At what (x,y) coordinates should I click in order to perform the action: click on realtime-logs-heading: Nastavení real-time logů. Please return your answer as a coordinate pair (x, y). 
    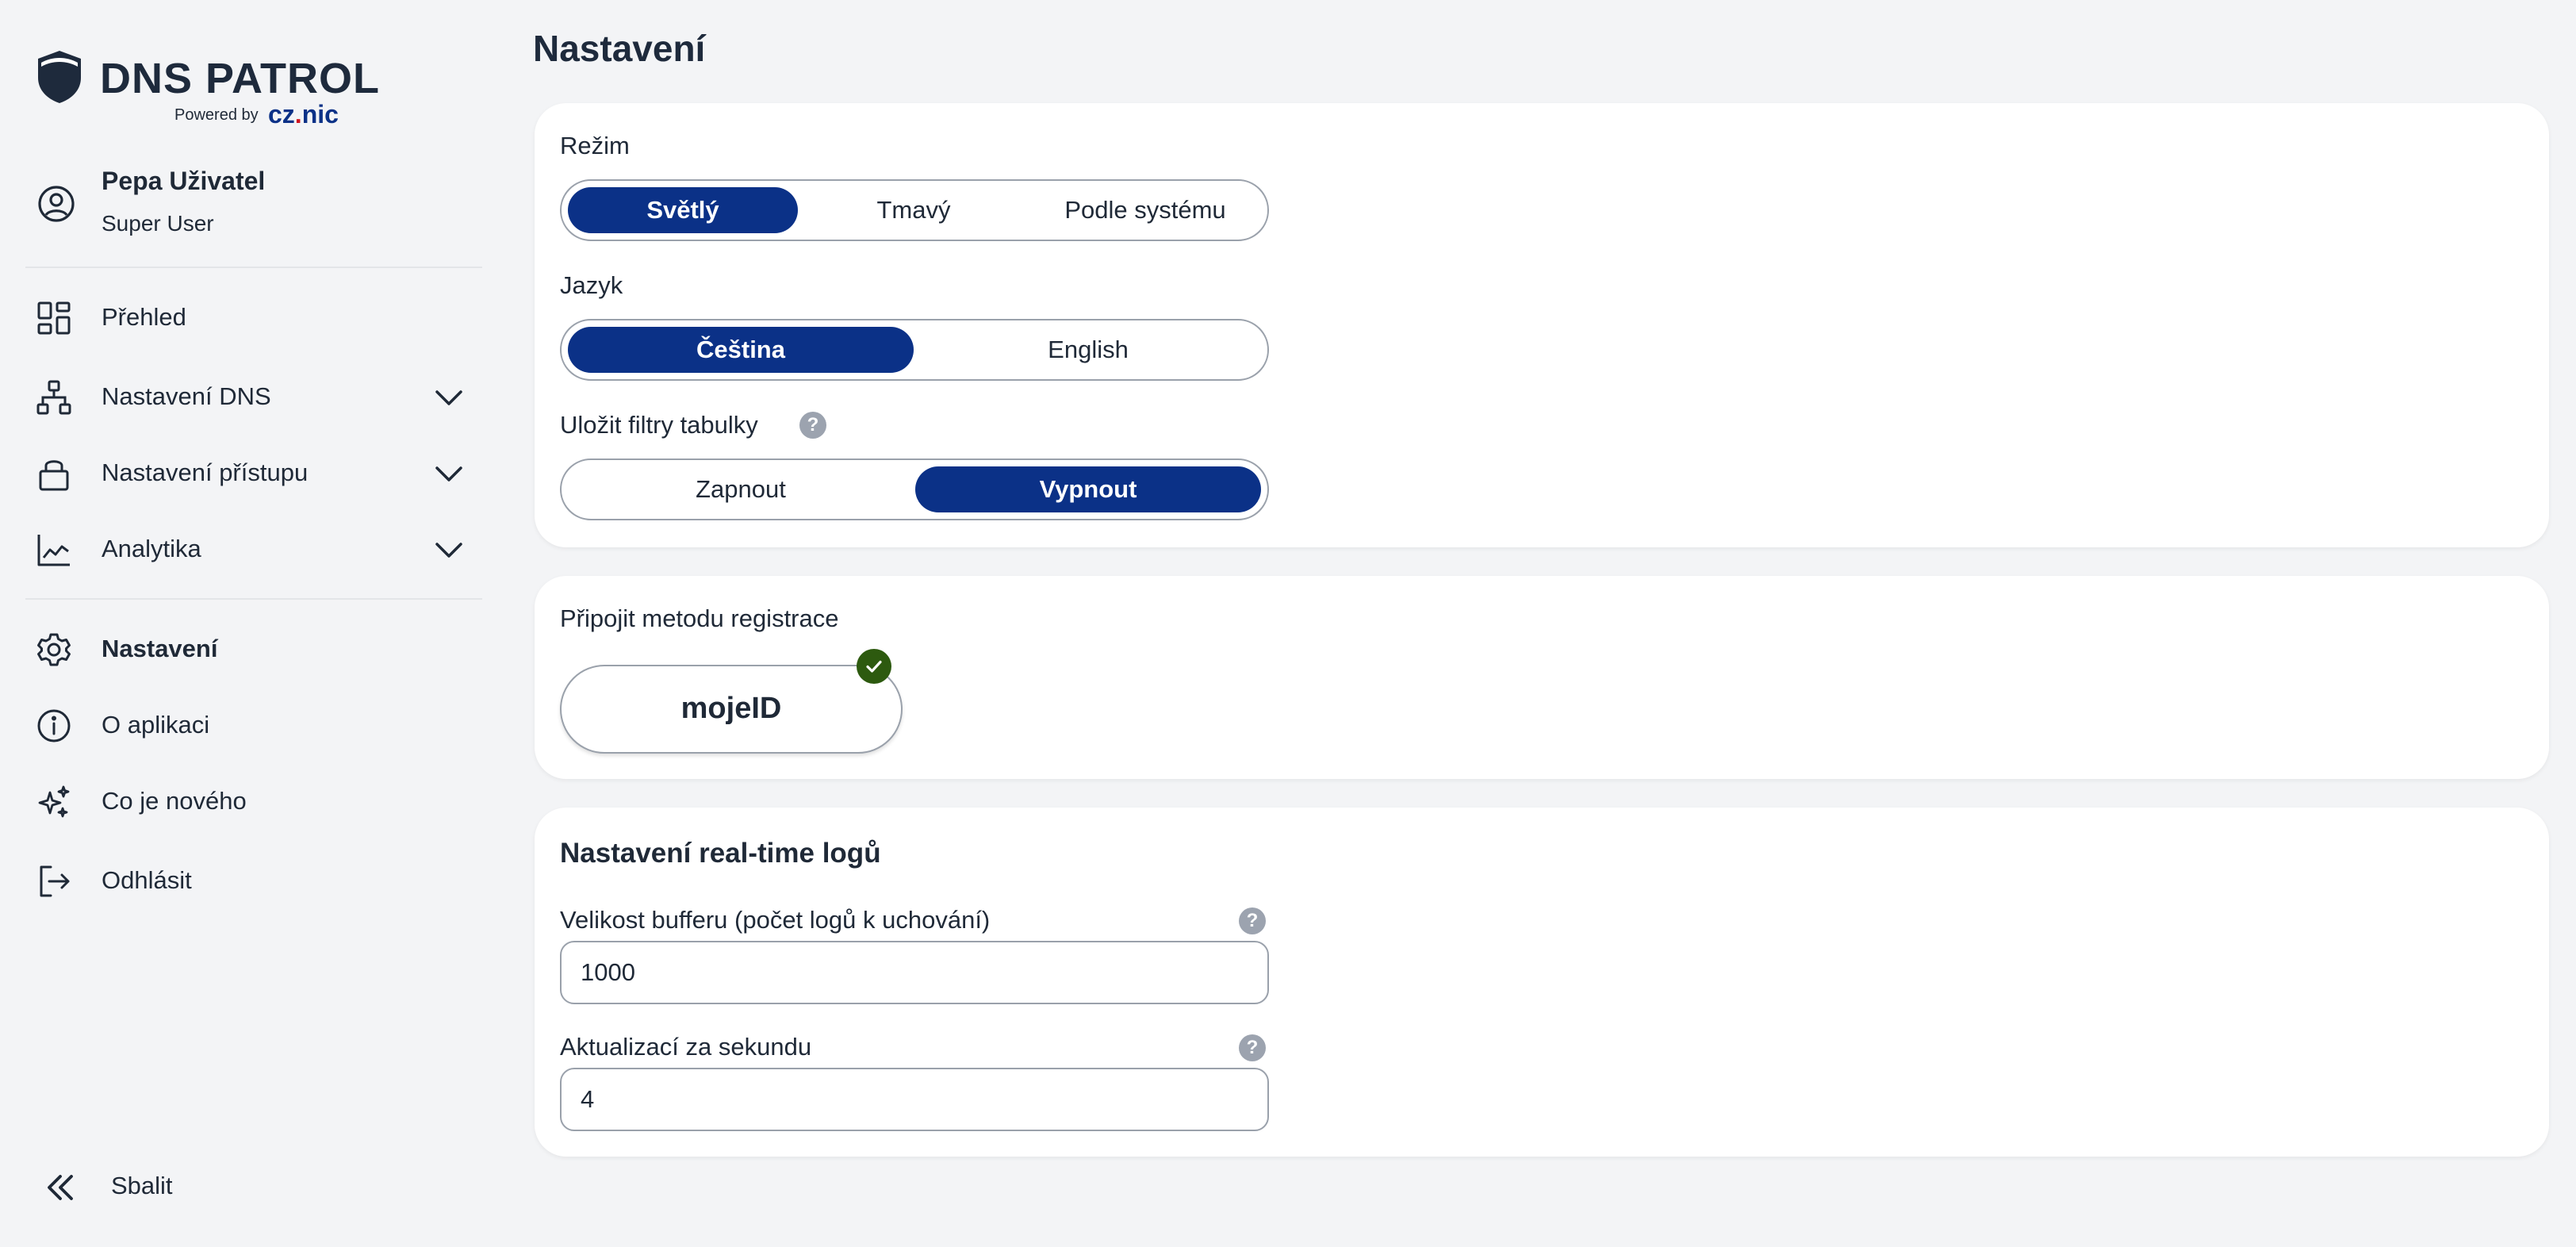
    Looking at the image, I should click on (721, 853).